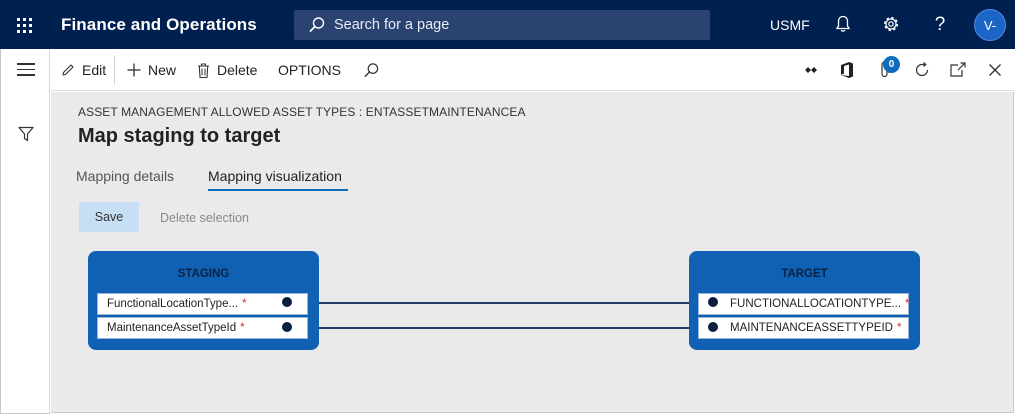 This screenshot has height=414, width=1015. What do you see at coordinates (134, 70) in the screenshot?
I see `plus-icon` at bounding box center [134, 70].